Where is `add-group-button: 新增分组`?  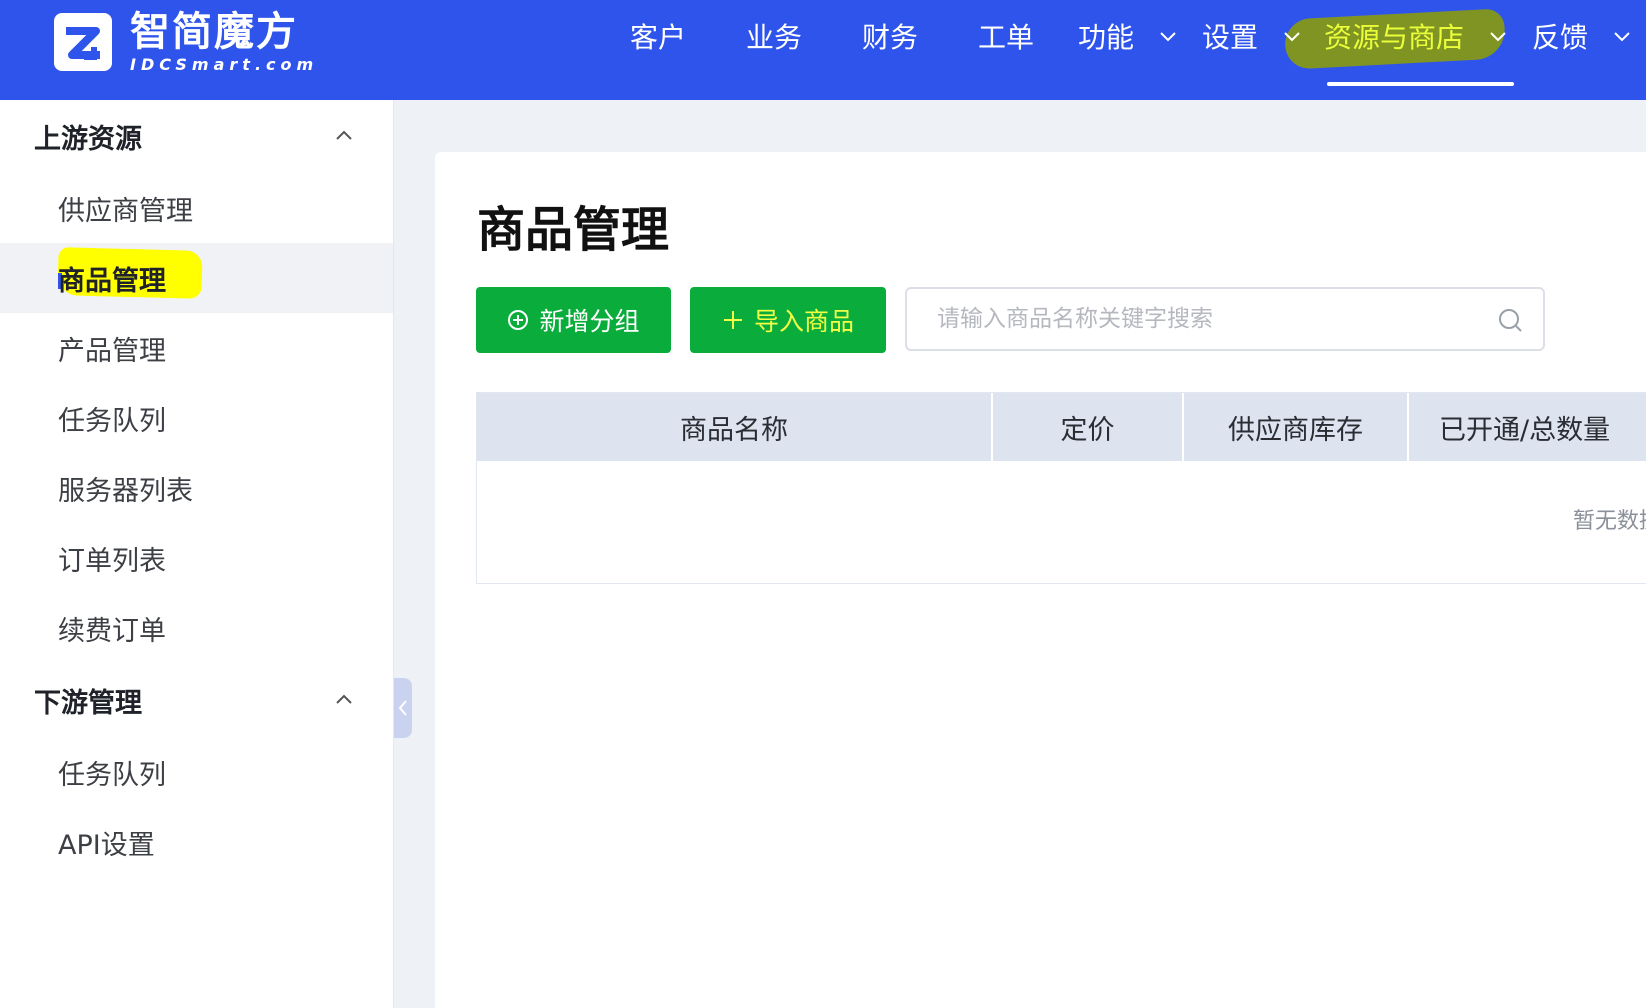 add-group-button: 新增分组 is located at coordinates (573, 320).